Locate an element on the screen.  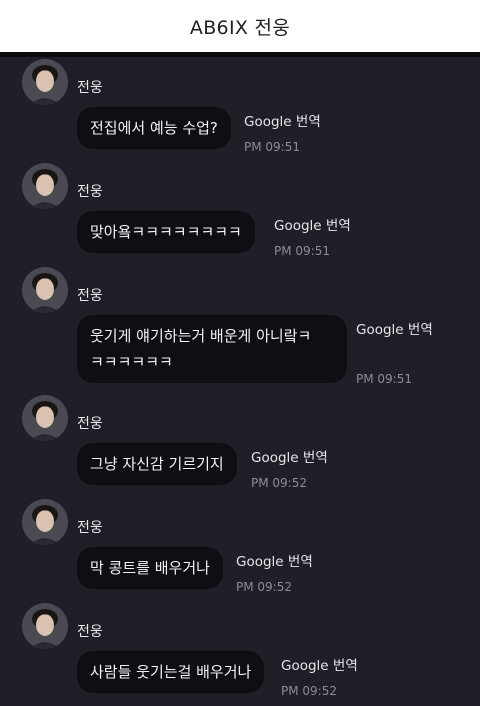
message-text: 그냥 자신감 기르기지 is located at coordinates (157, 464).